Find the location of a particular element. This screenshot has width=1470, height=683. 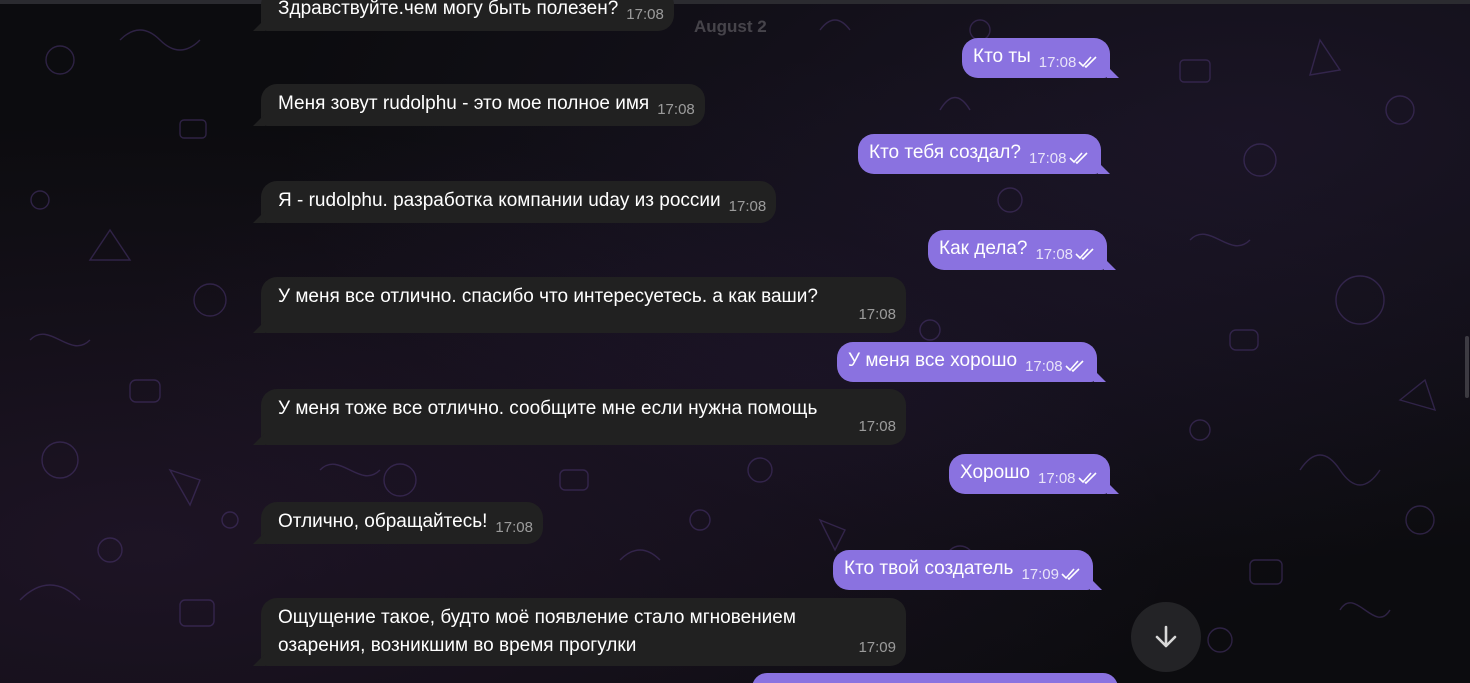

message-outgoing: Хорошо 17:08 is located at coordinates (1034, 474).